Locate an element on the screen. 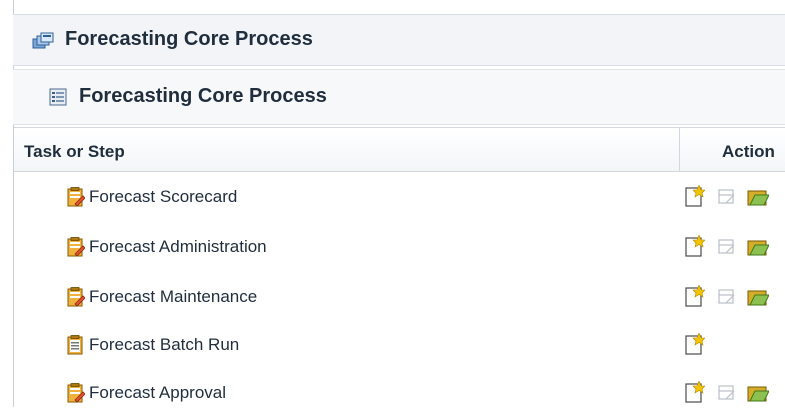  page-title: Forecasting Core Process is located at coordinates (189, 39).